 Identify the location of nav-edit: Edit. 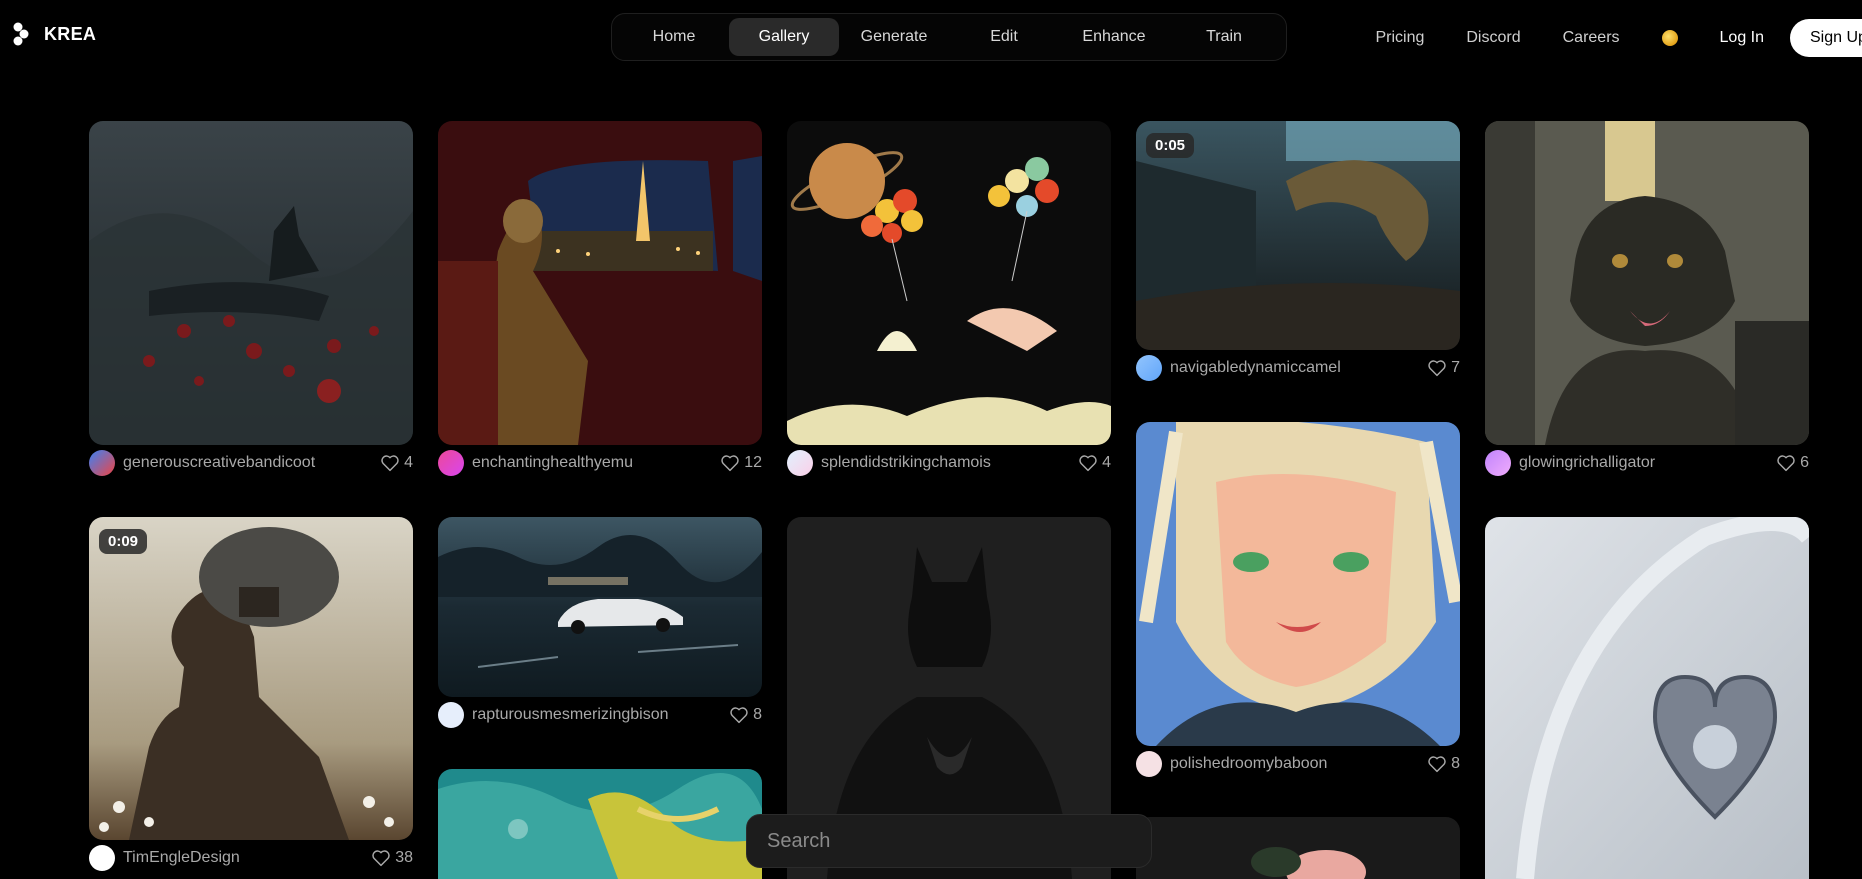
(1004, 37).